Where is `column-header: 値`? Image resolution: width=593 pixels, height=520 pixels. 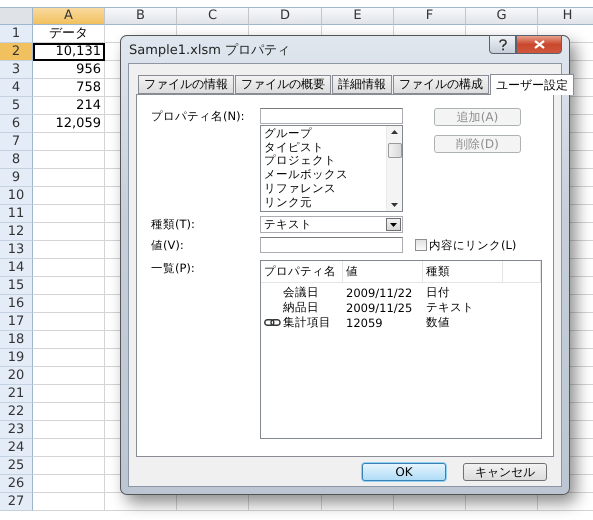 column-header: 値 is located at coordinates (383, 271).